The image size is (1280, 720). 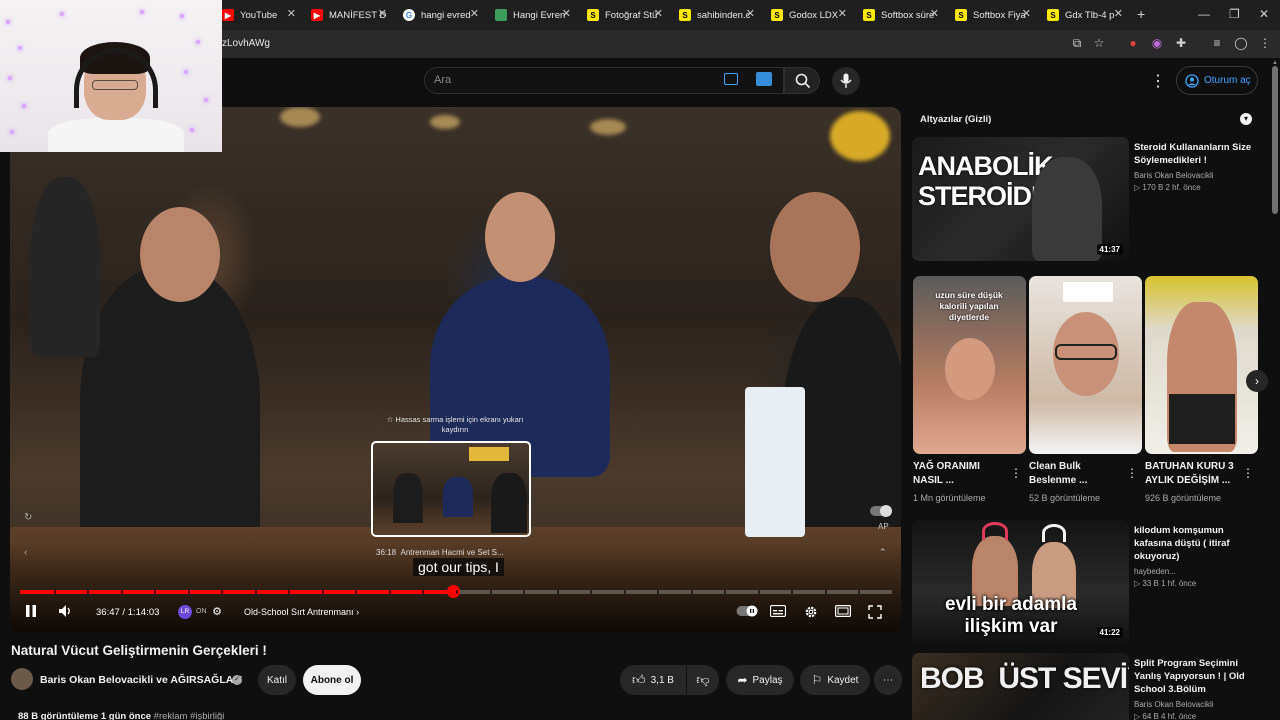 I want to click on signin-button: Oturum aç, so click(x=1217, y=80).